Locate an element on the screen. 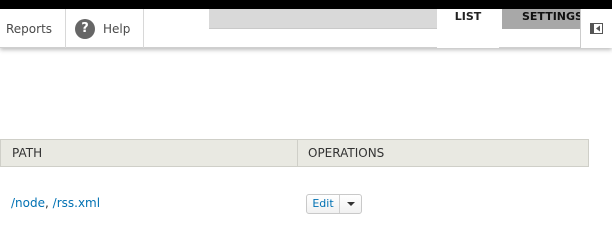  table-header: PATH OPERATIONS is located at coordinates (294, 153).